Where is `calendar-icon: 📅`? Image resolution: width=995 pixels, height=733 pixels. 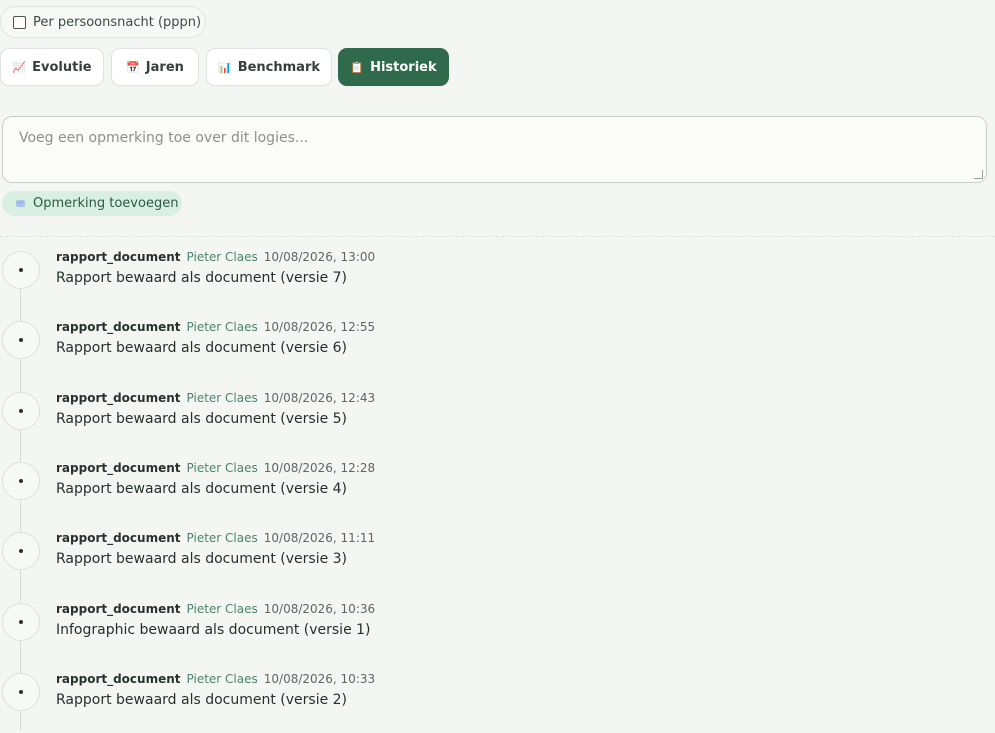 calendar-icon: 📅 is located at coordinates (133, 67).